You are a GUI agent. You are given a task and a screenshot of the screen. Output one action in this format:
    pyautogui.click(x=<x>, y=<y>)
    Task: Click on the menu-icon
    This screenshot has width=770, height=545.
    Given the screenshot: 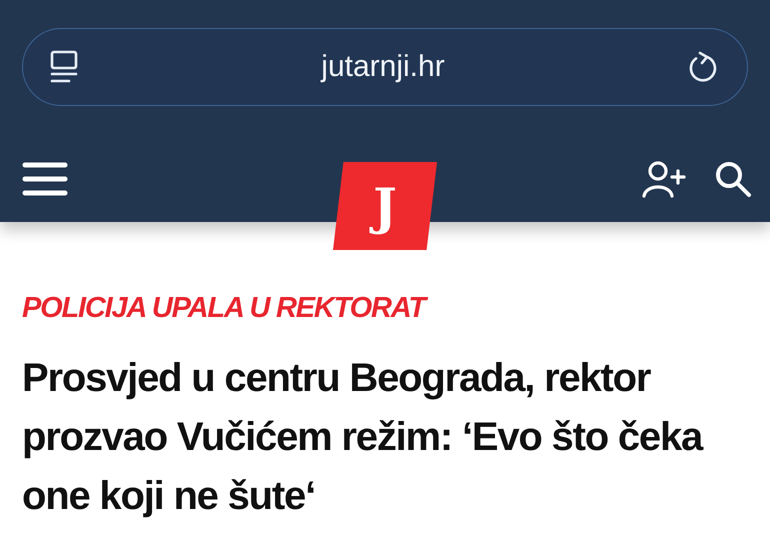 What is the action you would take?
    pyautogui.click(x=45, y=179)
    